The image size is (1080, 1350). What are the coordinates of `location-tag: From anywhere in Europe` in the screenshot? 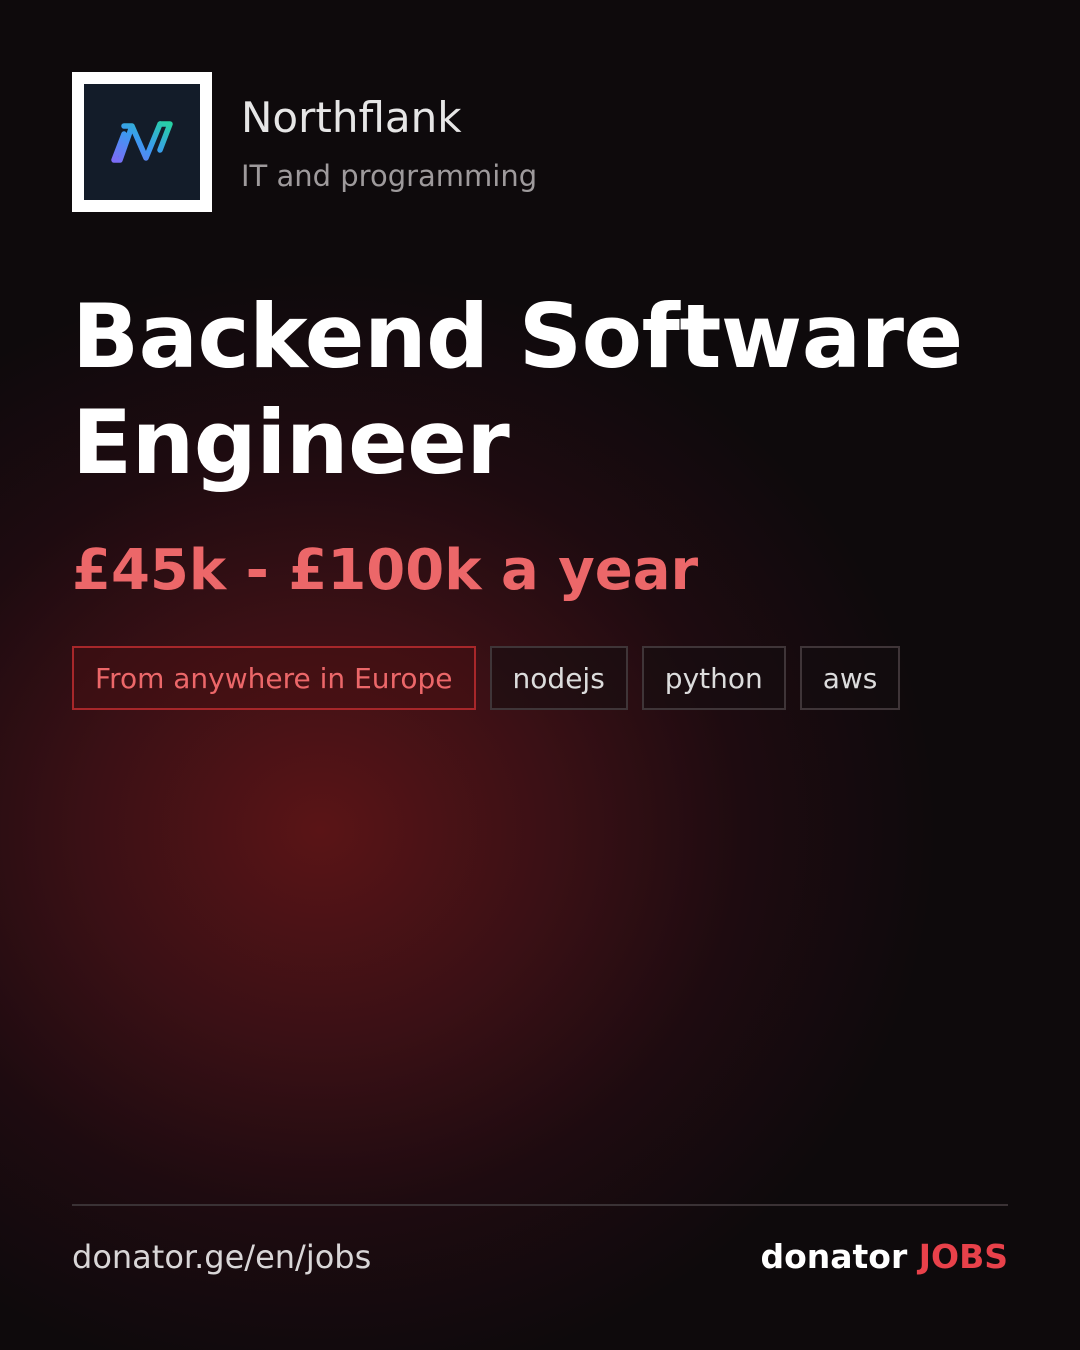 It's located at (274, 678).